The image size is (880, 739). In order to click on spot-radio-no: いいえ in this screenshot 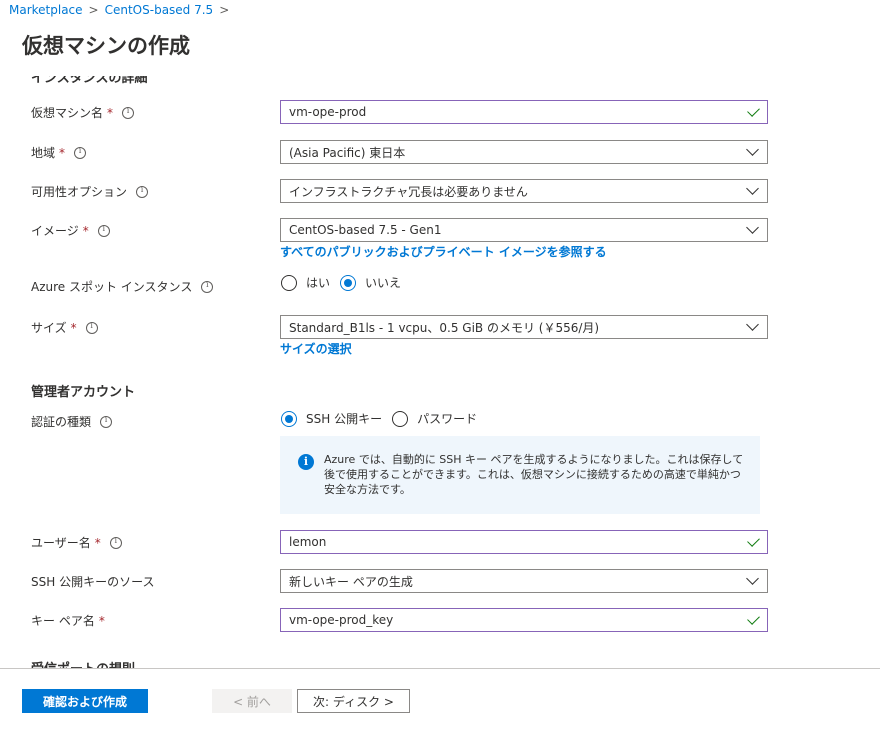, I will do `click(370, 282)`.